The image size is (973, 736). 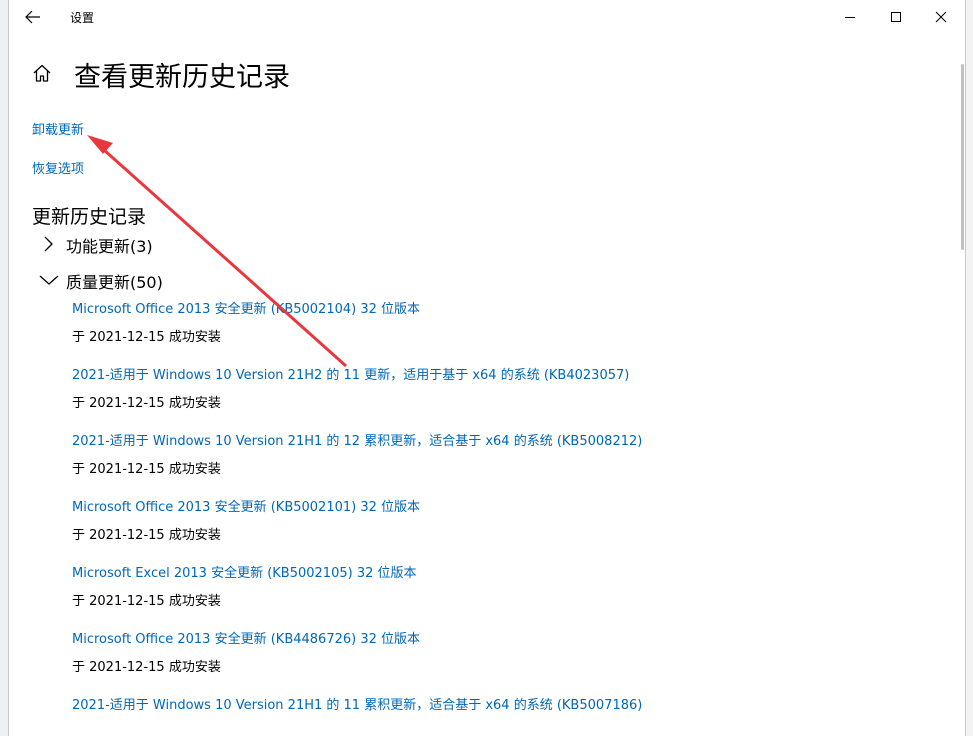 I want to click on maximize-button, so click(x=896, y=17).